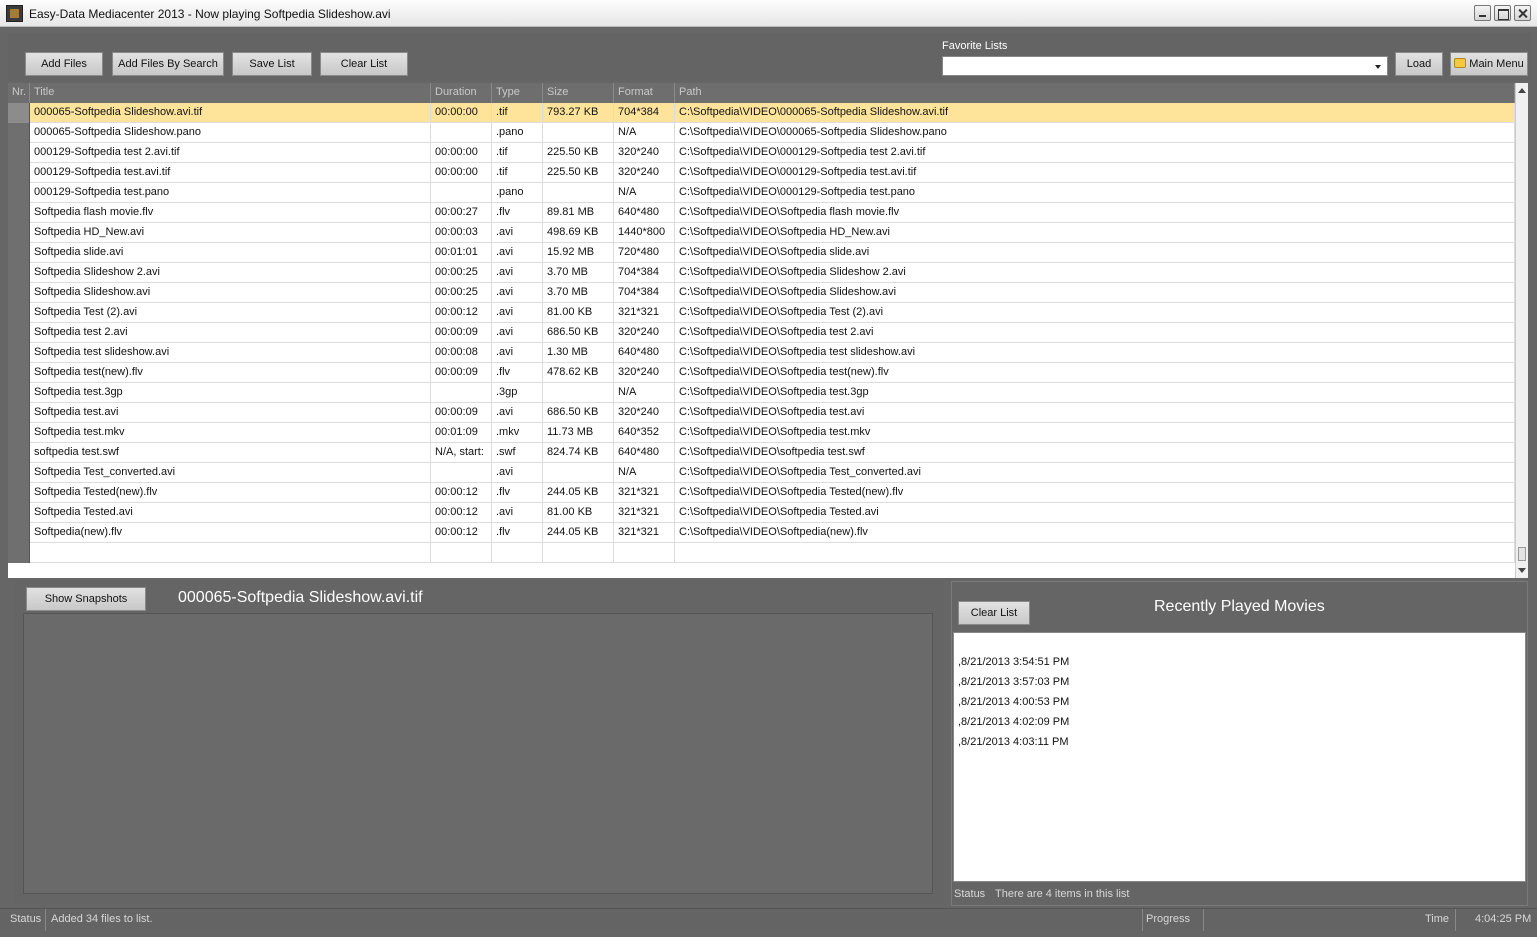 This screenshot has width=1537, height=937. I want to click on recent-item: ,8/21/2013 4:02:09 PM, so click(1013, 722).